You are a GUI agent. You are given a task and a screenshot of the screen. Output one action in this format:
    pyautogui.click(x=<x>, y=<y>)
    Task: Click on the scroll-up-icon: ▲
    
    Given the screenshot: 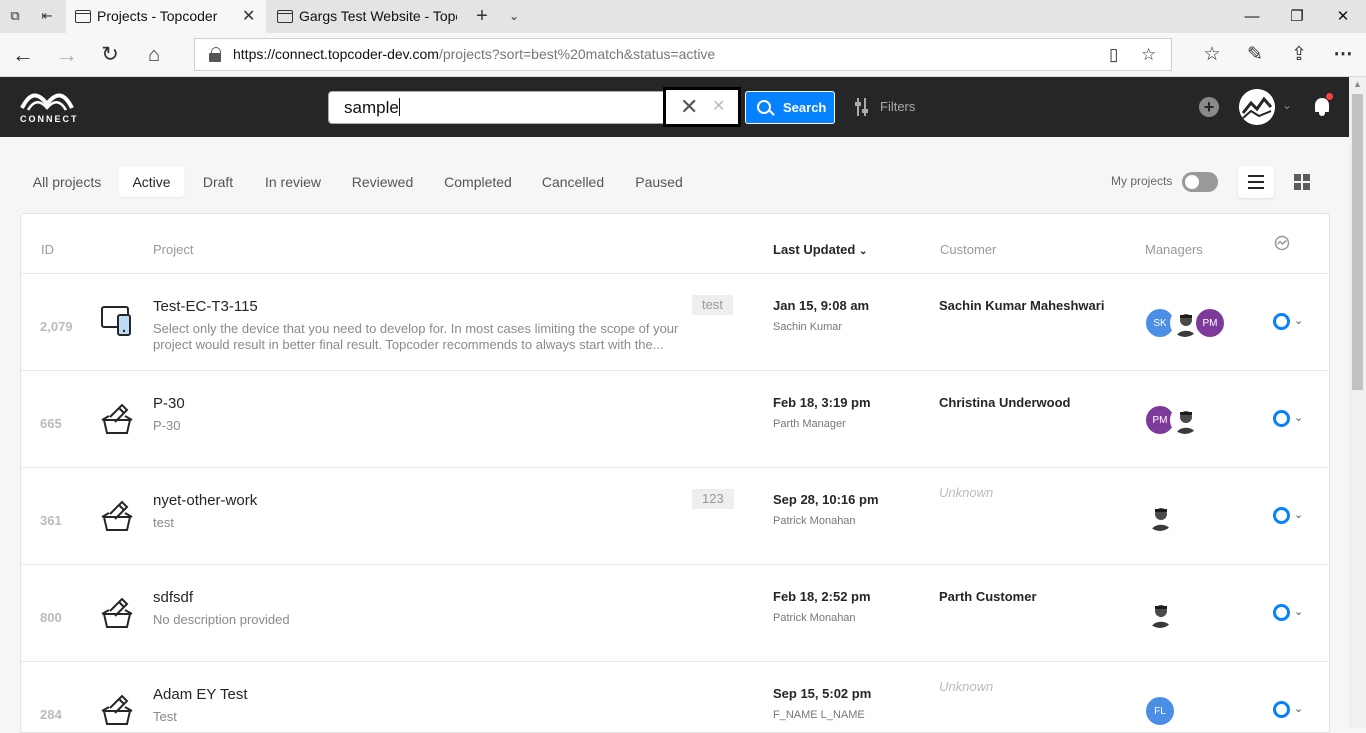 What is the action you would take?
    pyautogui.click(x=1357, y=84)
    